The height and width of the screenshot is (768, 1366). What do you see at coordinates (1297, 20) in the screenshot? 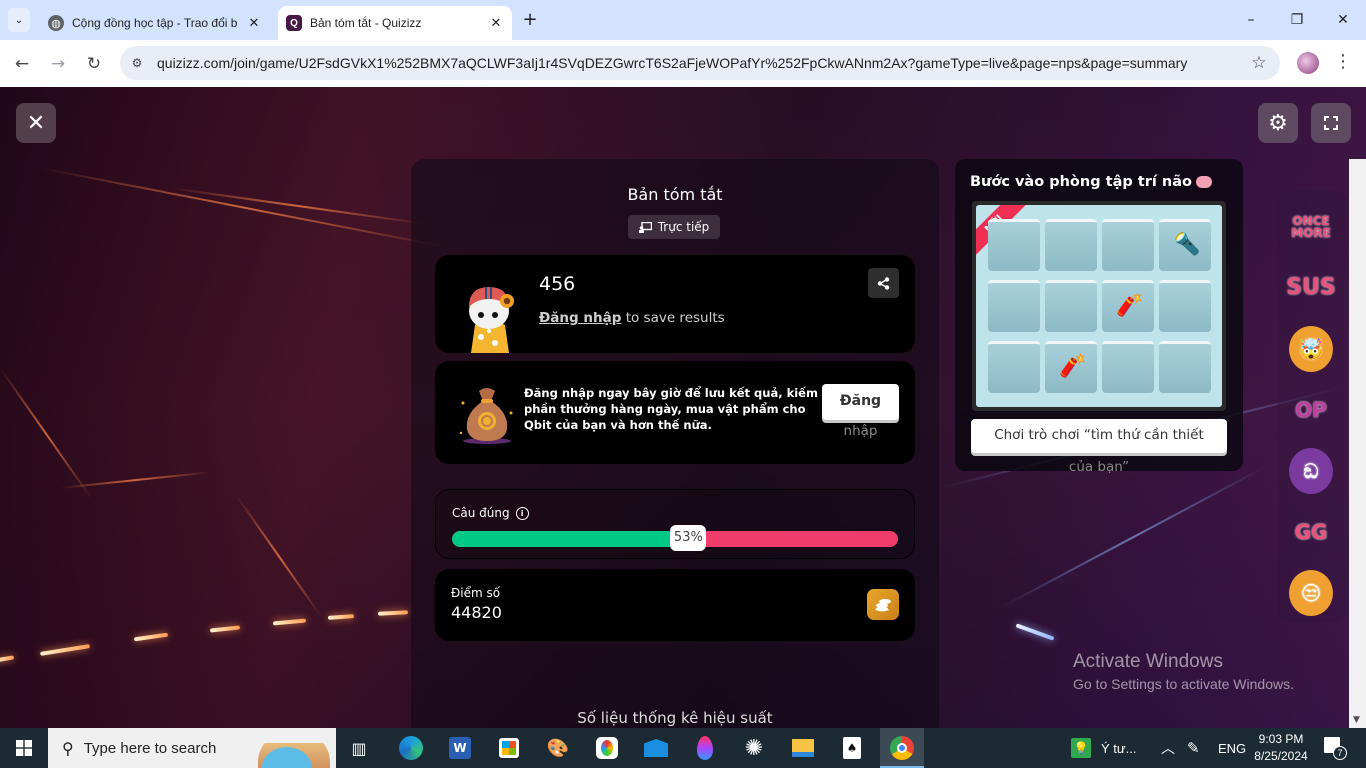
I see `restore-button: ❐` at bounding box center [1297, 20].